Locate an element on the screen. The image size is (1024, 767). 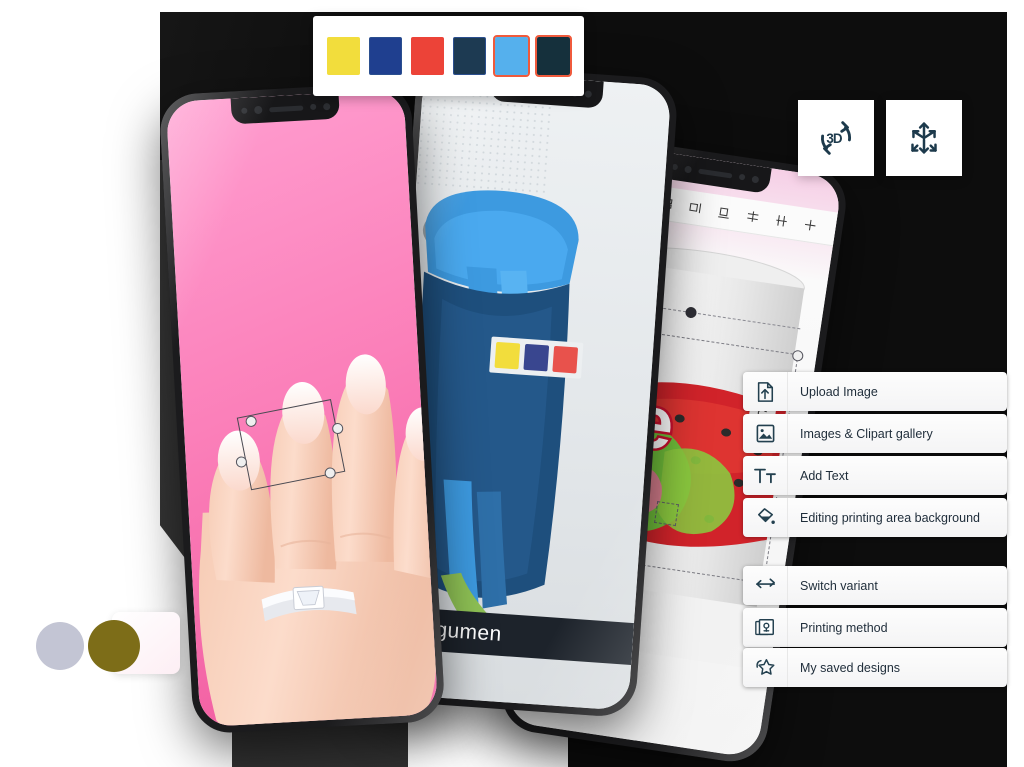
crop-handle is located at coordinates (667, 514).